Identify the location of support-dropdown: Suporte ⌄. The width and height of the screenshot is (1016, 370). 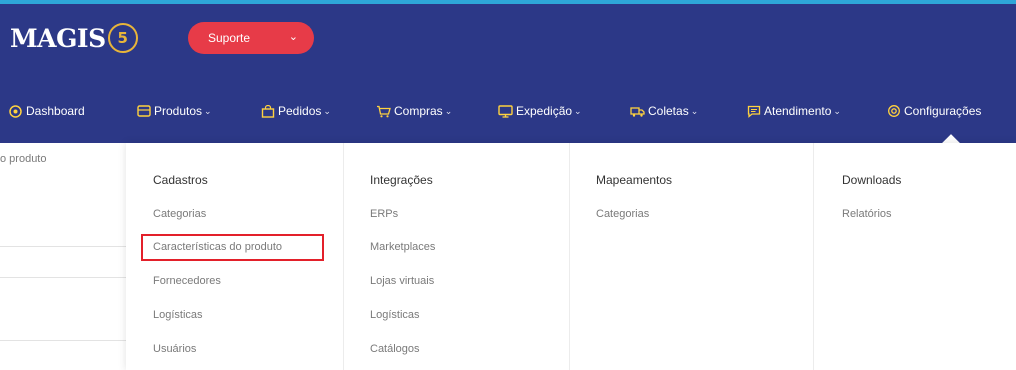
(251, 38).